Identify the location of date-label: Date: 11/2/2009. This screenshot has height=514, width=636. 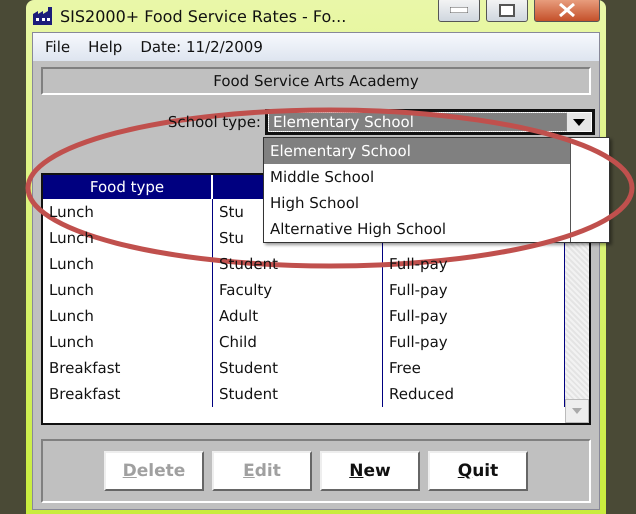
(201, 47).